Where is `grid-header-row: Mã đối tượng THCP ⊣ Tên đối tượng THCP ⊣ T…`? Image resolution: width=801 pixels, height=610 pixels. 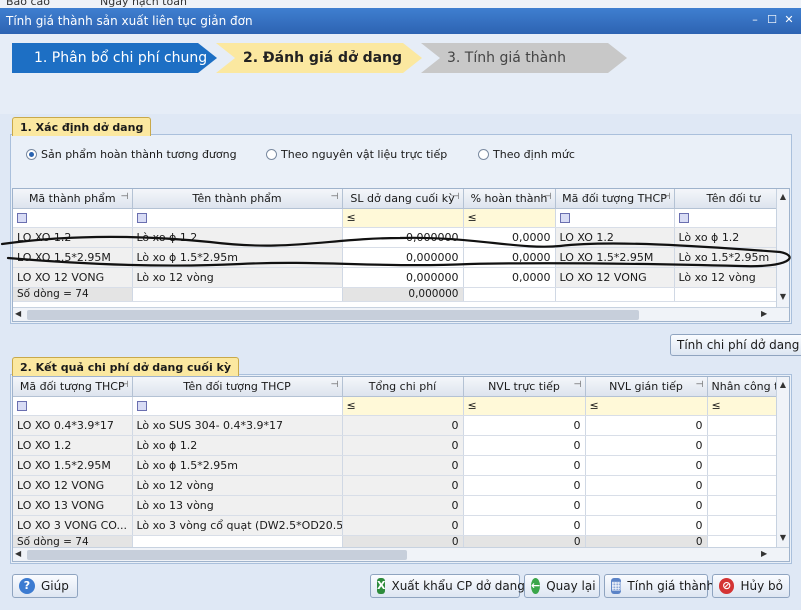
grid-header-row: Mã đối tượng THCP ⊣ Tên đối tượng THCP ⊣ T… is located at coordinates (401, 387).